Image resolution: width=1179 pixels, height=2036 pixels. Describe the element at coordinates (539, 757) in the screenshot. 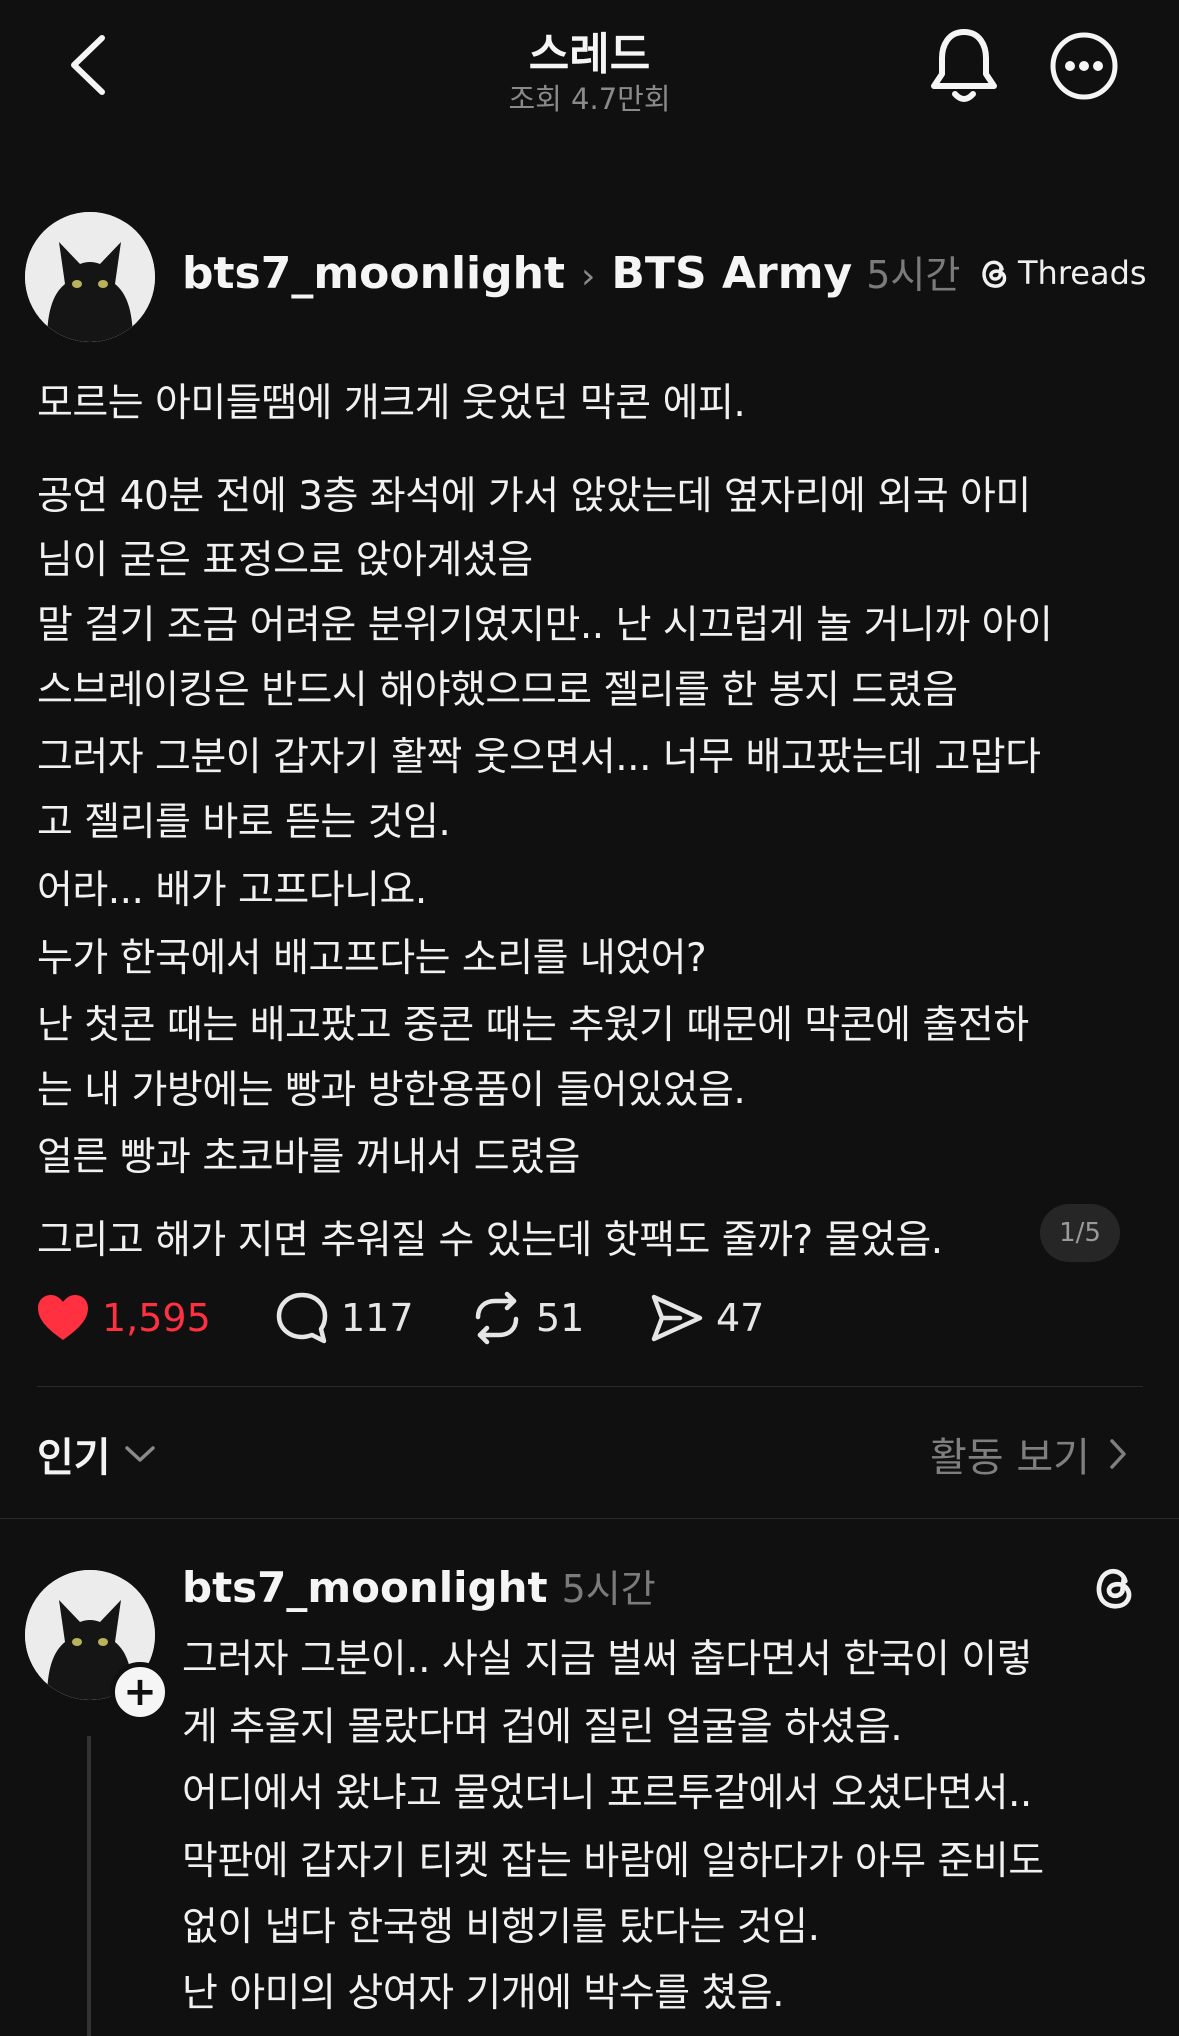

I see `post-text-line: 그러자 그분이 갑자기 활짝 웃으면서... 너무 배고팠는데 고맙다` at that location.